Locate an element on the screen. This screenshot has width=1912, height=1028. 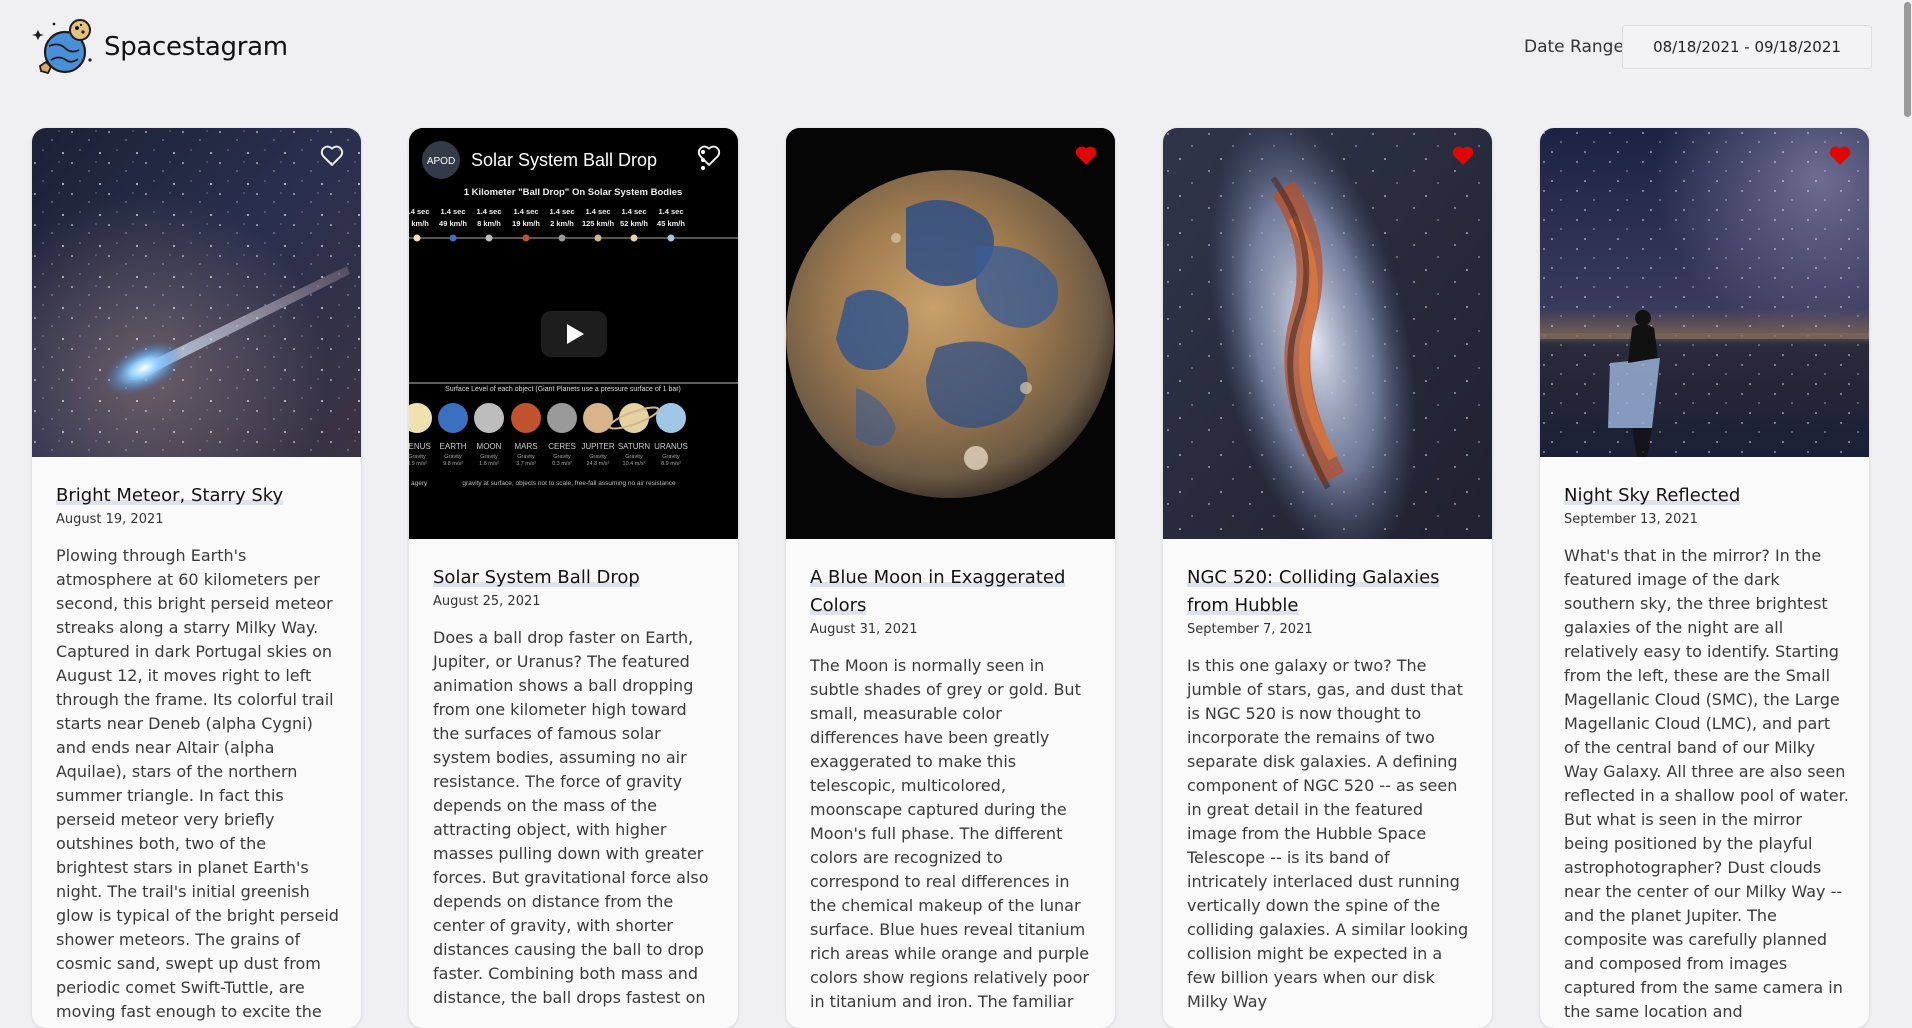
video-footnote-left: agery is located at coordinates (419, 483).